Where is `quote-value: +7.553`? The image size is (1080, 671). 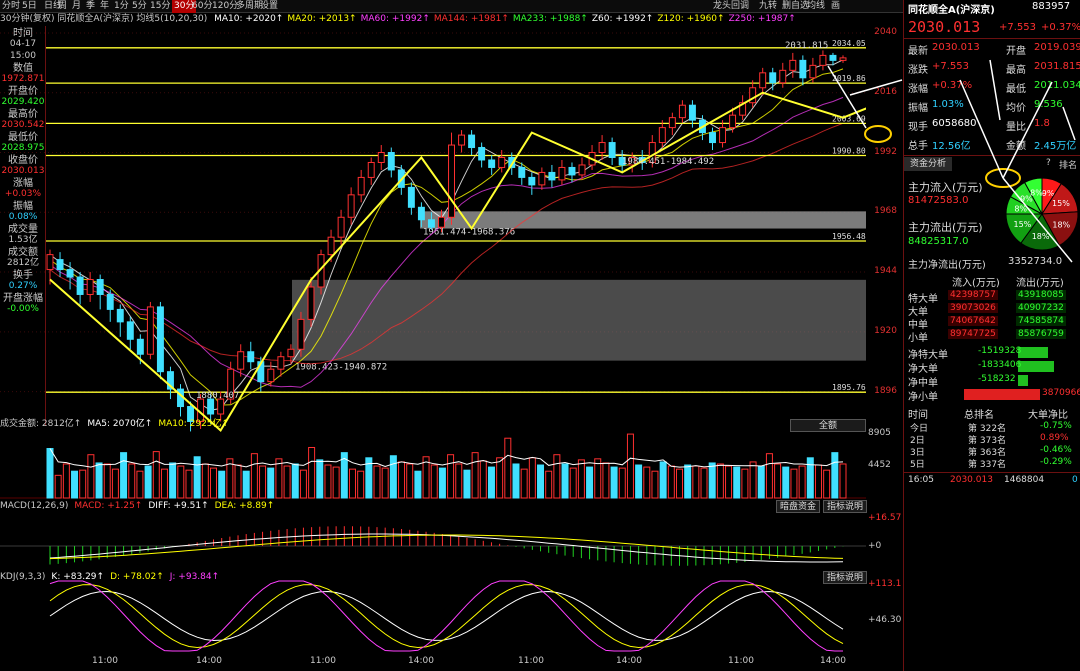 quote-value: +7.553 is located at coordinates (951, 66).